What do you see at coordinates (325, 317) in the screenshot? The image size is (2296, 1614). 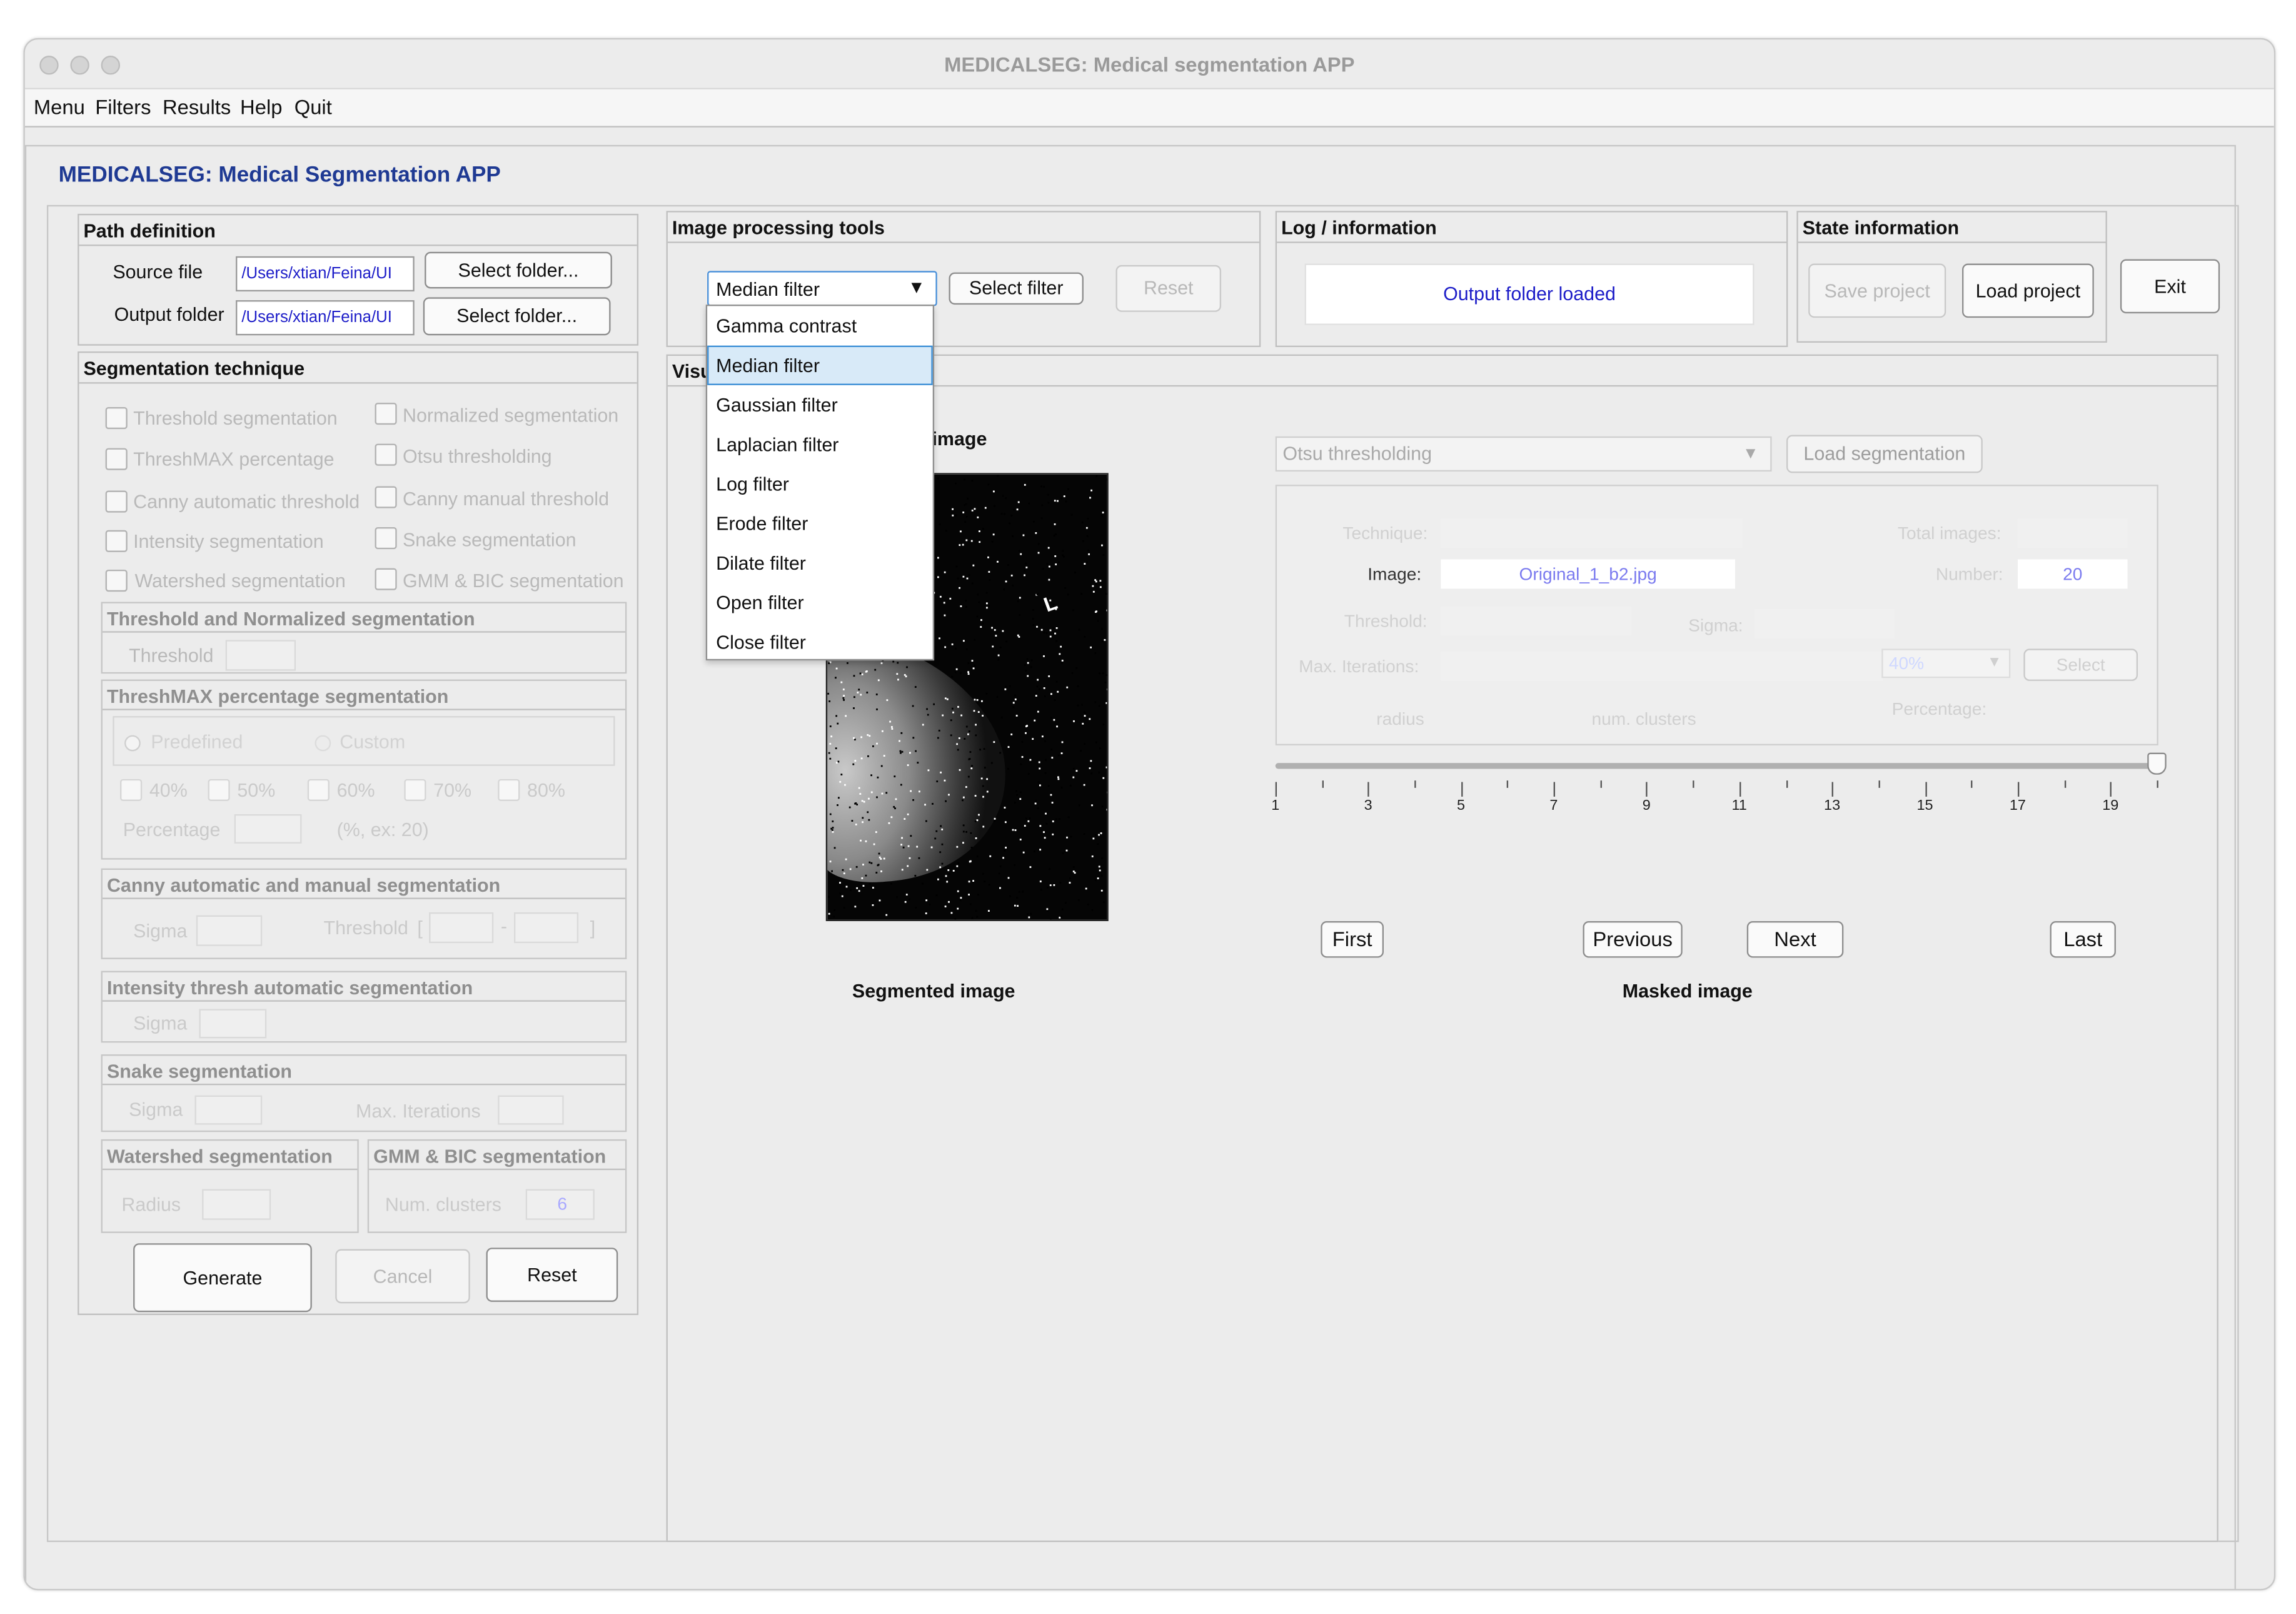 I see `output-folder-field: /Users/xtian/Feina/UI` at bounding box center [325, 317].